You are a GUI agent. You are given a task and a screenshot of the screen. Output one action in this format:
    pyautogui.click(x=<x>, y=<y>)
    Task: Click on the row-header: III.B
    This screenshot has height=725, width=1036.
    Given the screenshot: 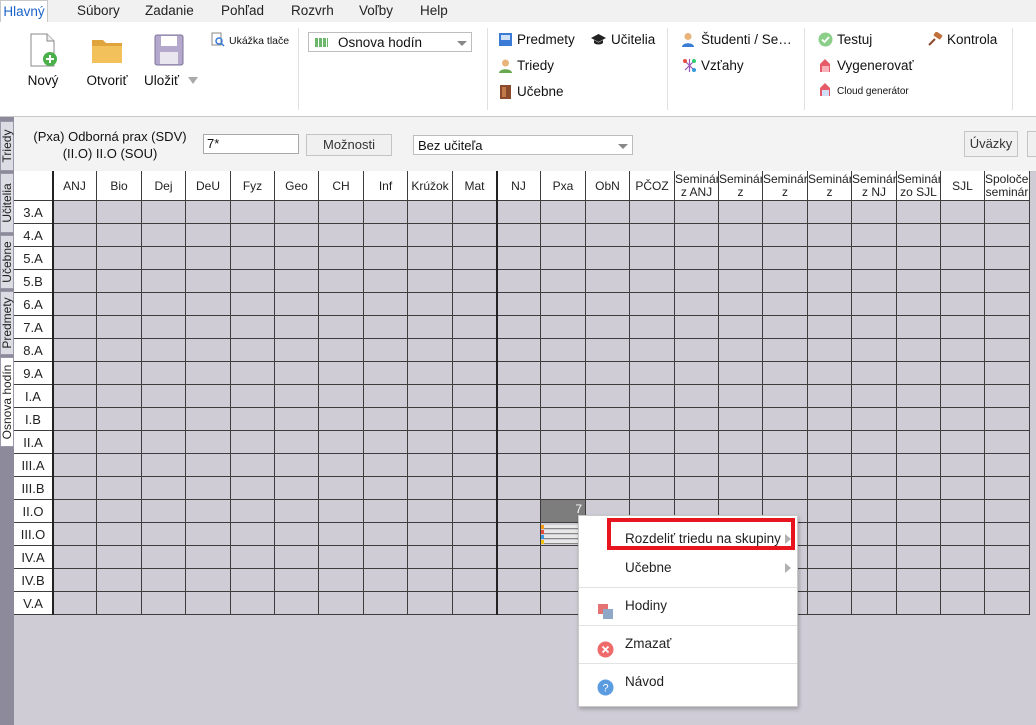 What is the action you would take?
    pyautogui.click(x=33, y=488)
    